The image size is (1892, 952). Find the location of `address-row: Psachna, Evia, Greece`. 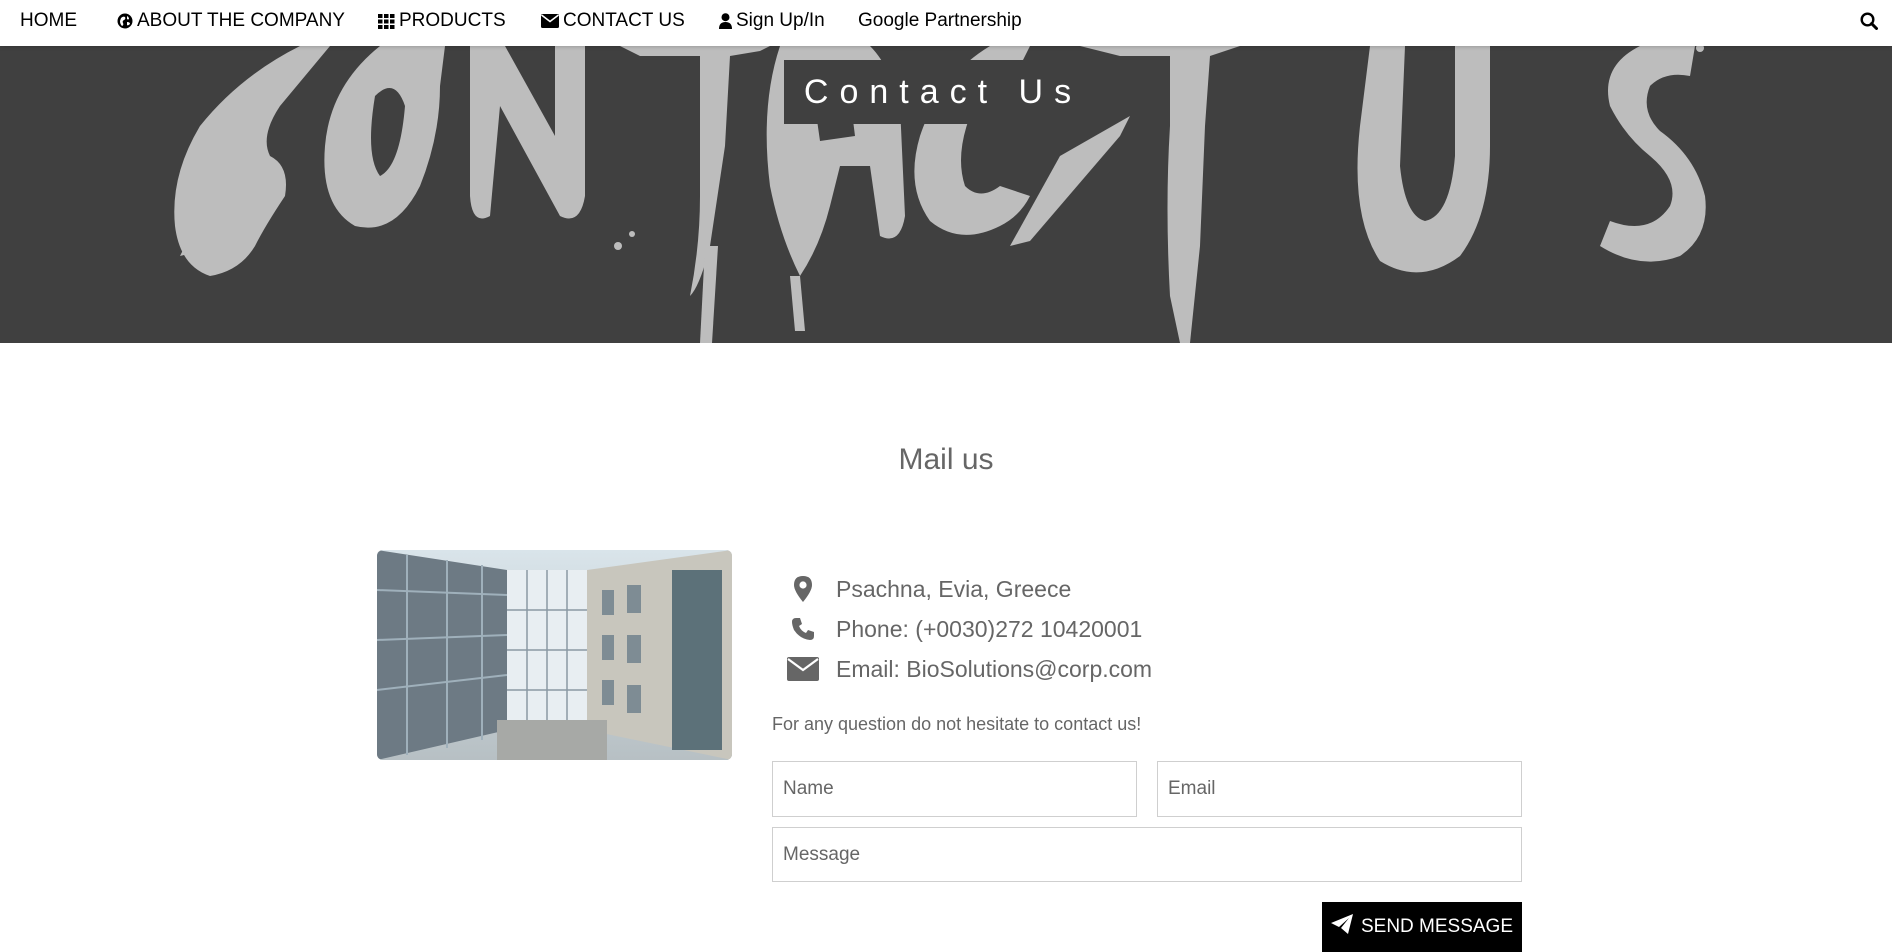

address-row: Psachna, Evia, Greece is located at coordinates (921, 589).